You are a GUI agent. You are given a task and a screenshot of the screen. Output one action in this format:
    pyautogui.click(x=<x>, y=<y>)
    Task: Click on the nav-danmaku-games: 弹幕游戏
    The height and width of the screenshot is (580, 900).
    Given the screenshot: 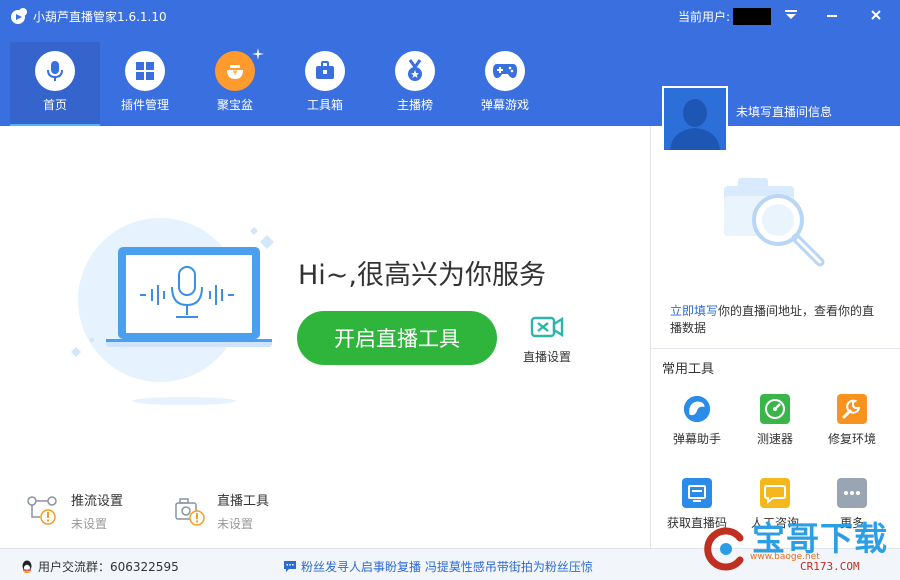 What is the action you would take?
    pyautogui.click(x=505, y=84)
    